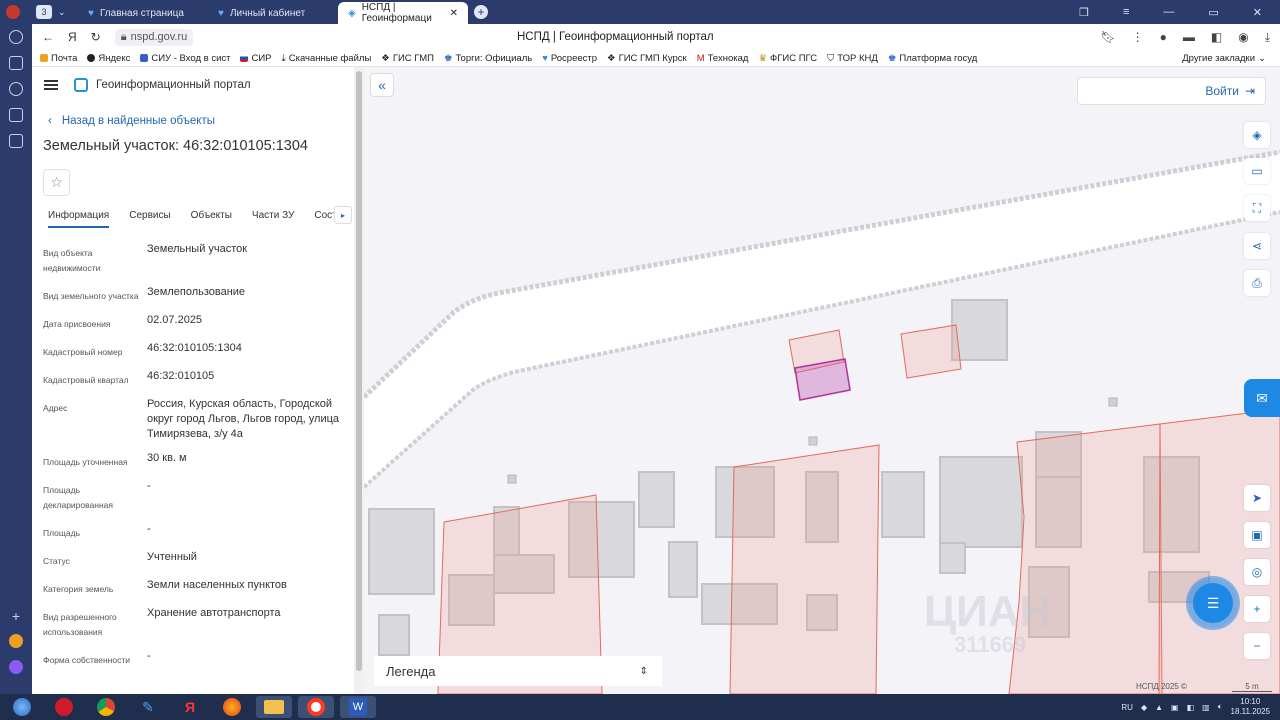  What do you see at coordinates (190, 707) in the screenshot?
I see `yandex-taskbar-item: Я` at bounding box center [190, 707].